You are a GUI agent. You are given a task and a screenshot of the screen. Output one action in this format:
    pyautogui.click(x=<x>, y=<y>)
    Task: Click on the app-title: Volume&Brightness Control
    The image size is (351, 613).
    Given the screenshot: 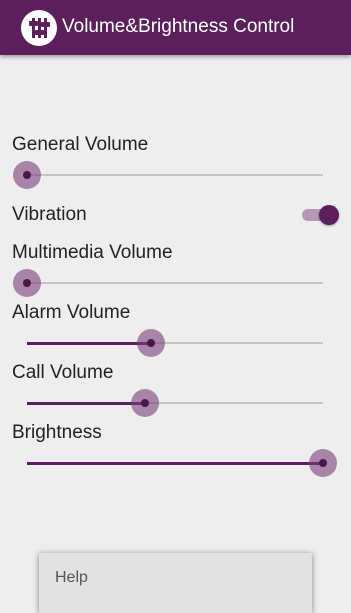 What is the action you would take?
    pyautogui.click(x=178, y=26)
    